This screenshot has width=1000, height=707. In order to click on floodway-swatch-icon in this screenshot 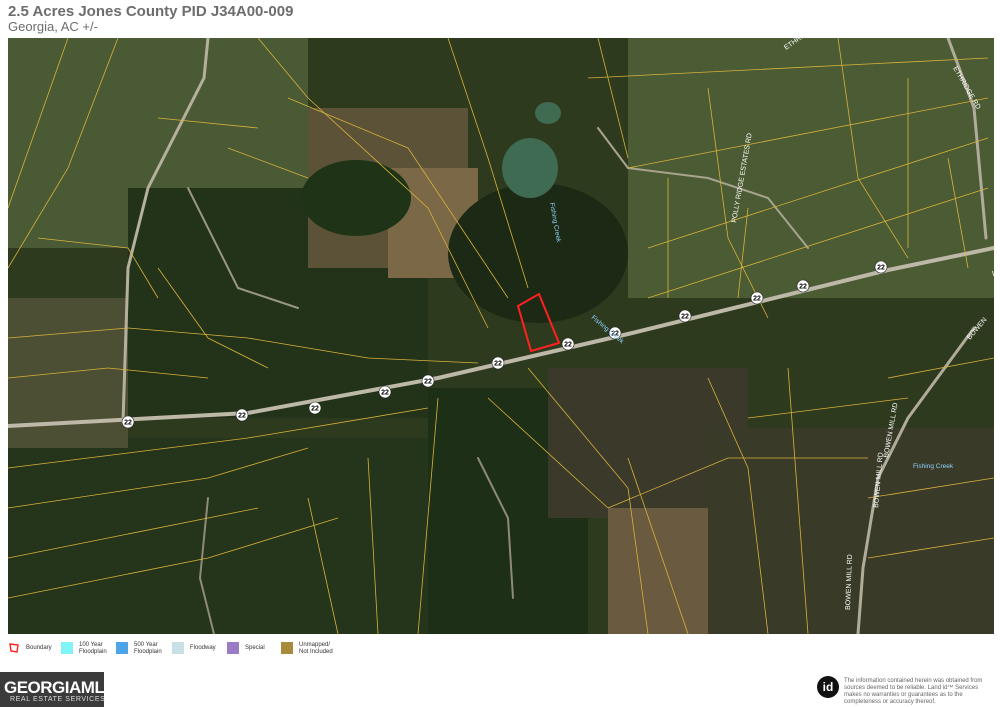, I will do `click(178, 648)`.